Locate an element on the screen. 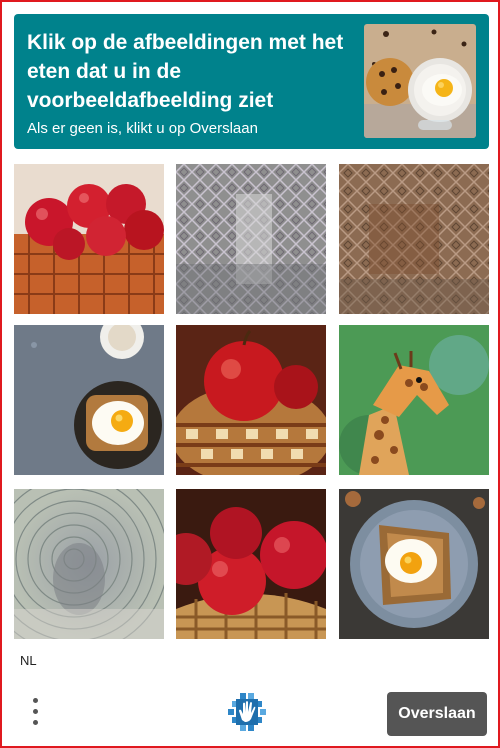 The width and height of the screenshot is (500, 748). hand-logo-icon is located at coordinates (247, 712).